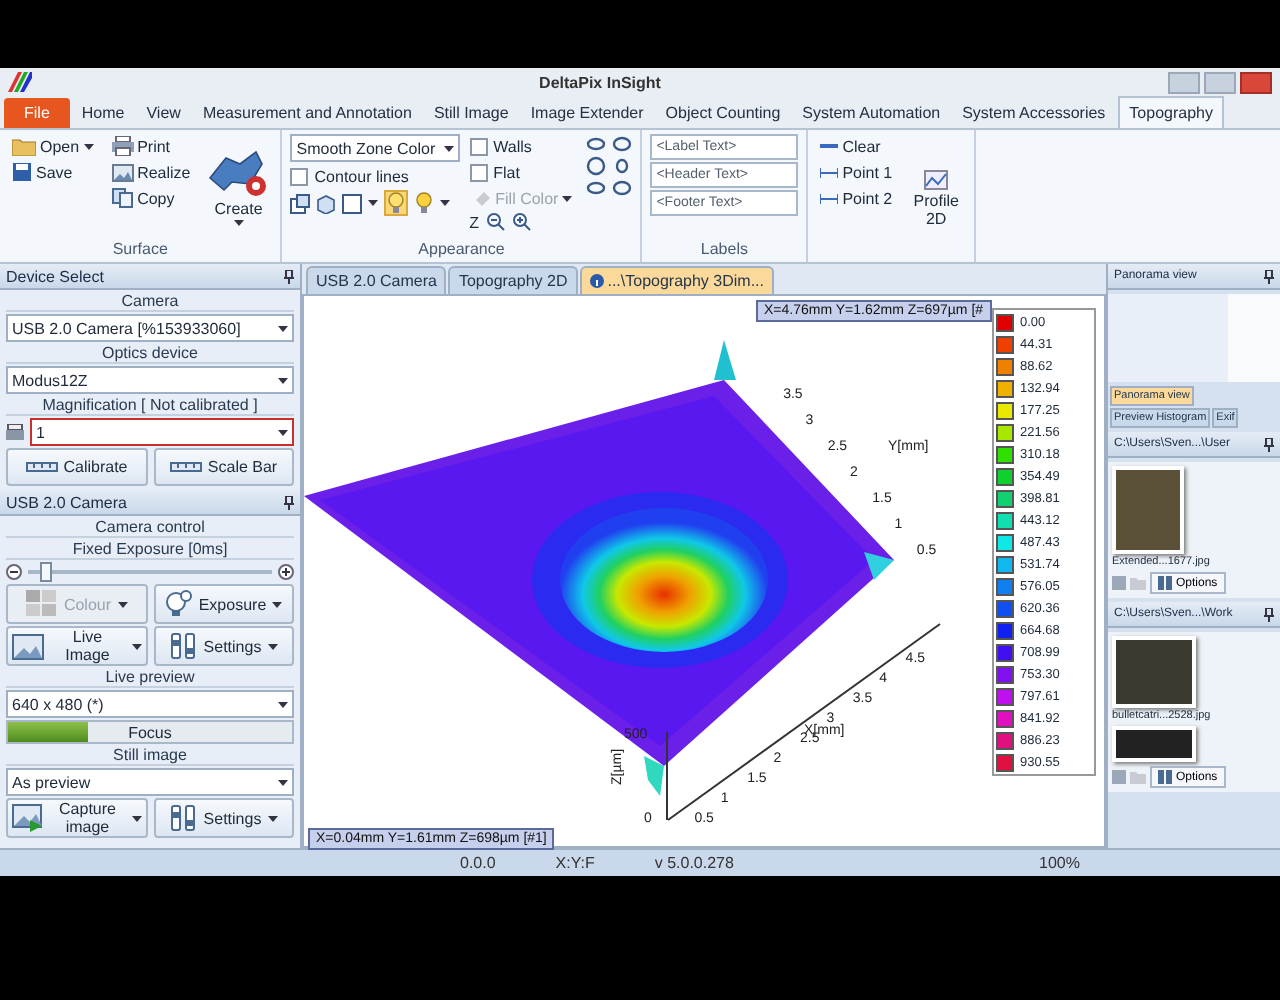 Image resolution: width=1280 pixels, height=1000 pixels. What do you see at coordinates (53, 172) in the screenshot?
I see `ribbon-button: Save` at bounding box center [53, 172].